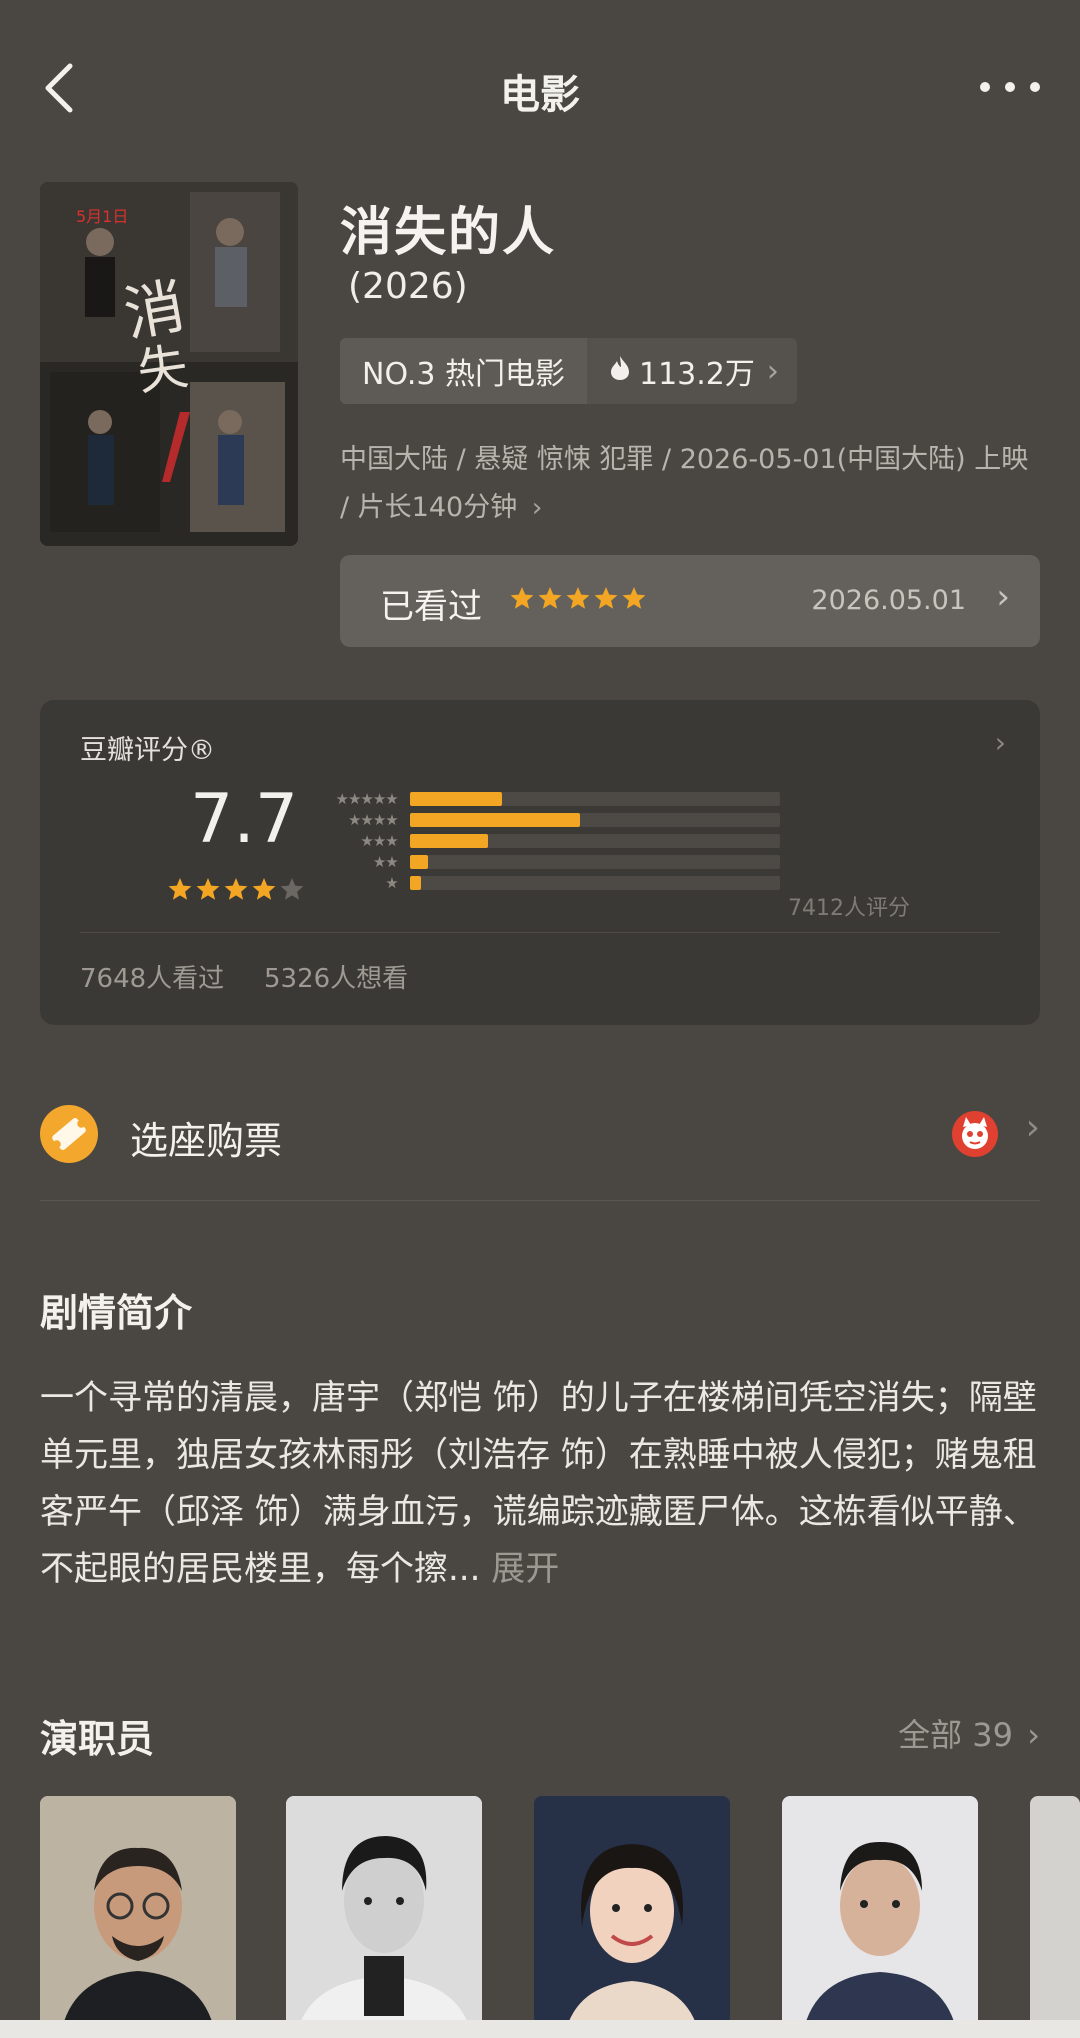  What do you see at coordinates (540, 95) in the screenshot?
I see `page-title: 电影` at bounding box center [540, 95].